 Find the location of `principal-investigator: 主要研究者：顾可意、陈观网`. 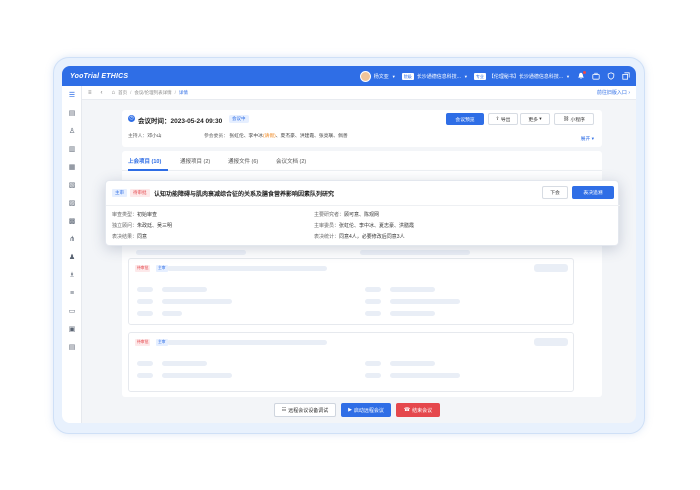

principal-investigator: 主要研究者：顾可意、陈观网 is located at coordinates (347, 215).